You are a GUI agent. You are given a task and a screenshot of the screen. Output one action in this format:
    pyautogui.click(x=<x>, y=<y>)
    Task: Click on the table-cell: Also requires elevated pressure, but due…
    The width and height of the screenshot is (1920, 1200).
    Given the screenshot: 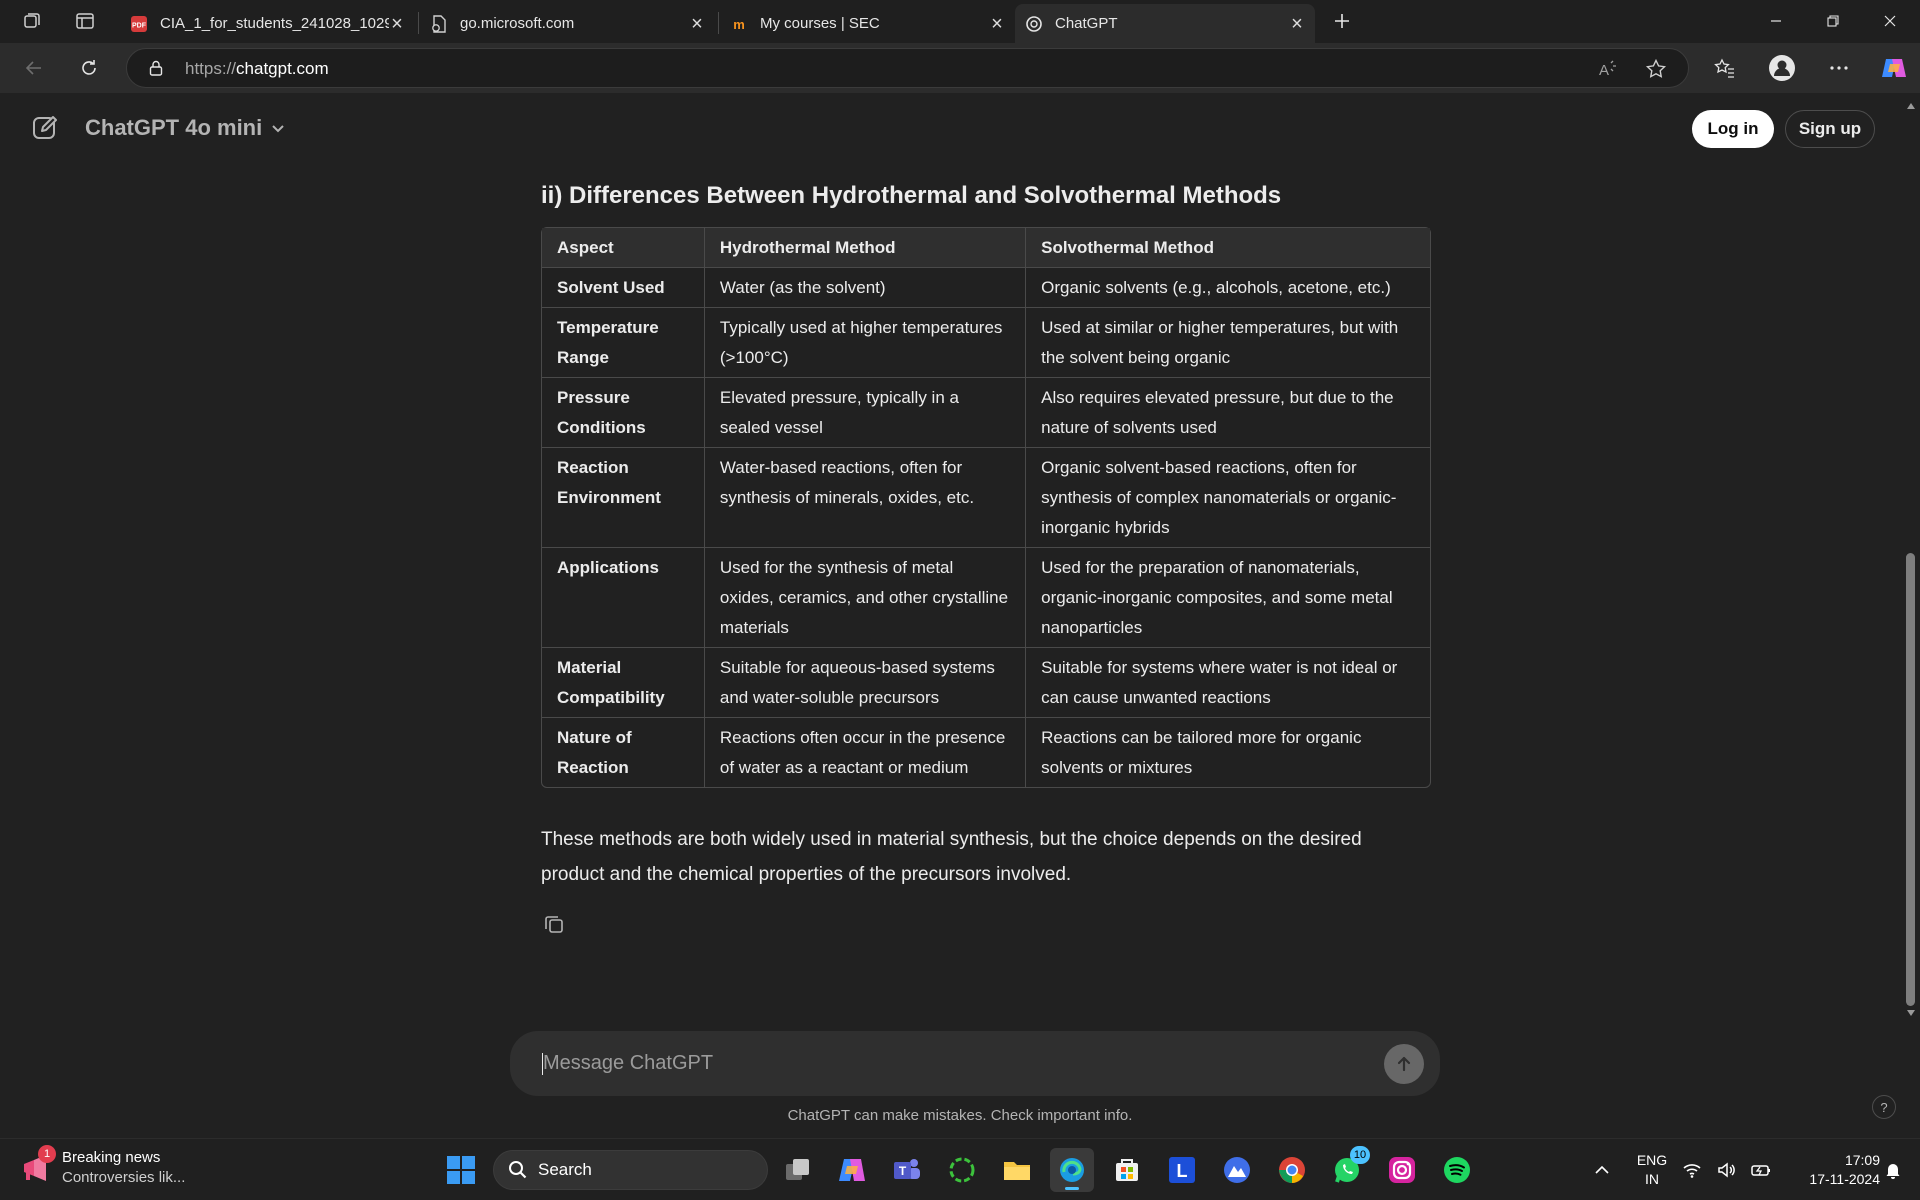 What is the action you would take?
    pyautogui.click(x=1228, y=413)
    